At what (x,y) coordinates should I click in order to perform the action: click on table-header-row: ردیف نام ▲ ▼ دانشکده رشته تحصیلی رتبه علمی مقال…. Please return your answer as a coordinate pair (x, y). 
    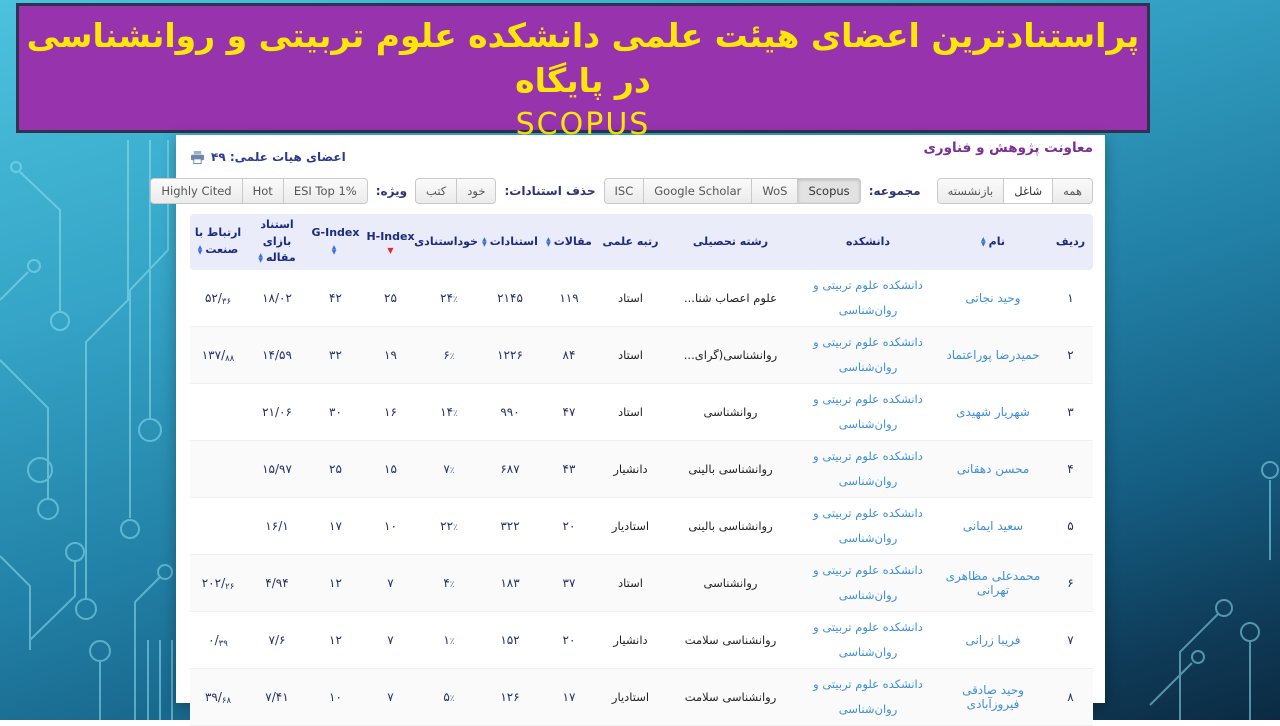
    Looking at the image, I should click on (641, 242).